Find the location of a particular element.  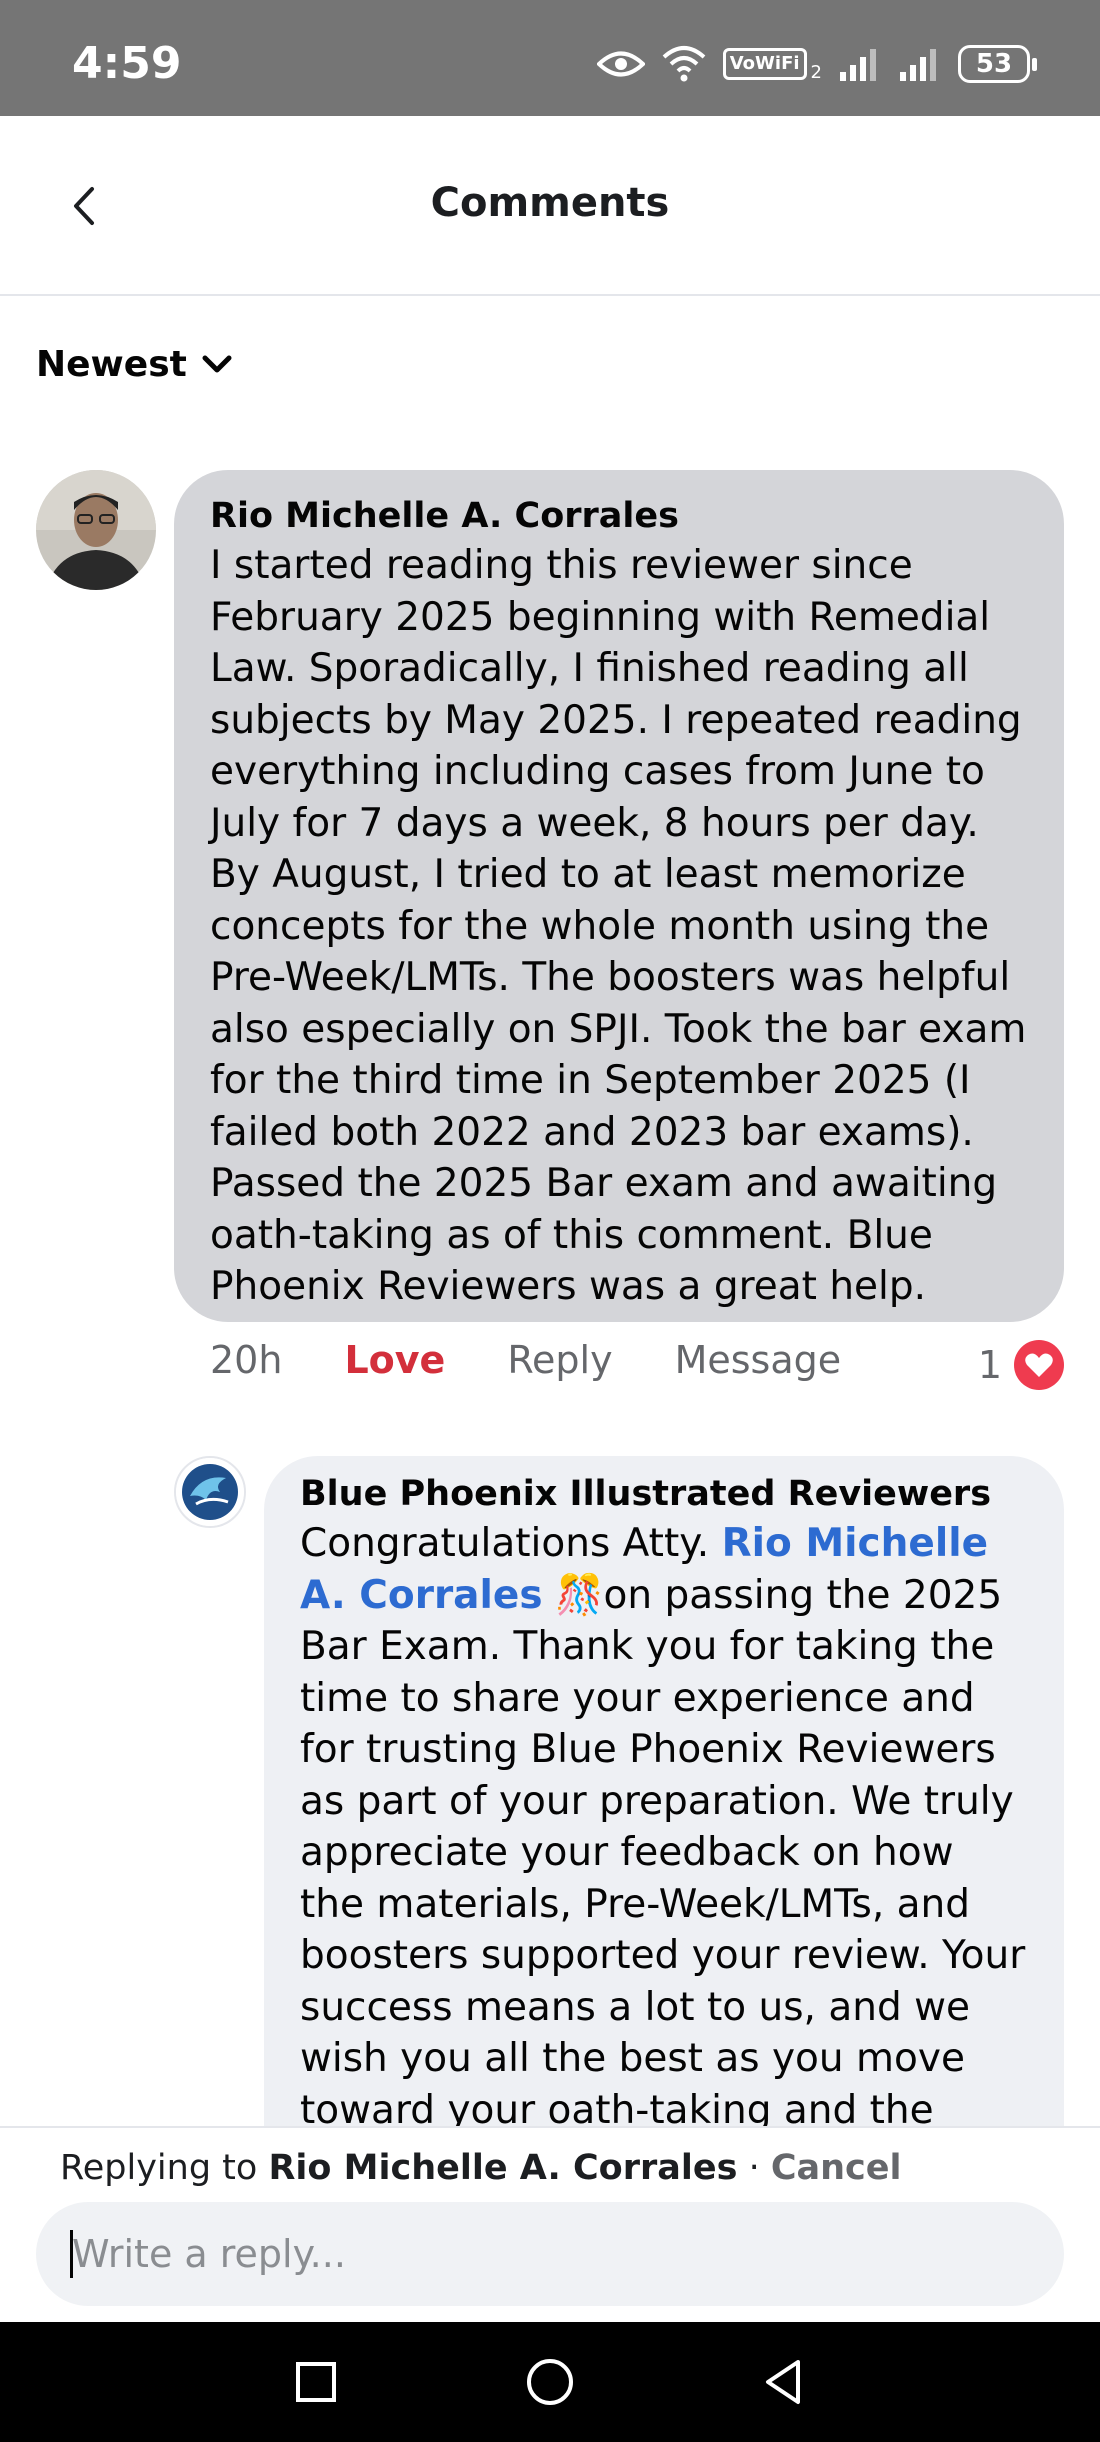

signal-icon is located at coordinates (858, 64).